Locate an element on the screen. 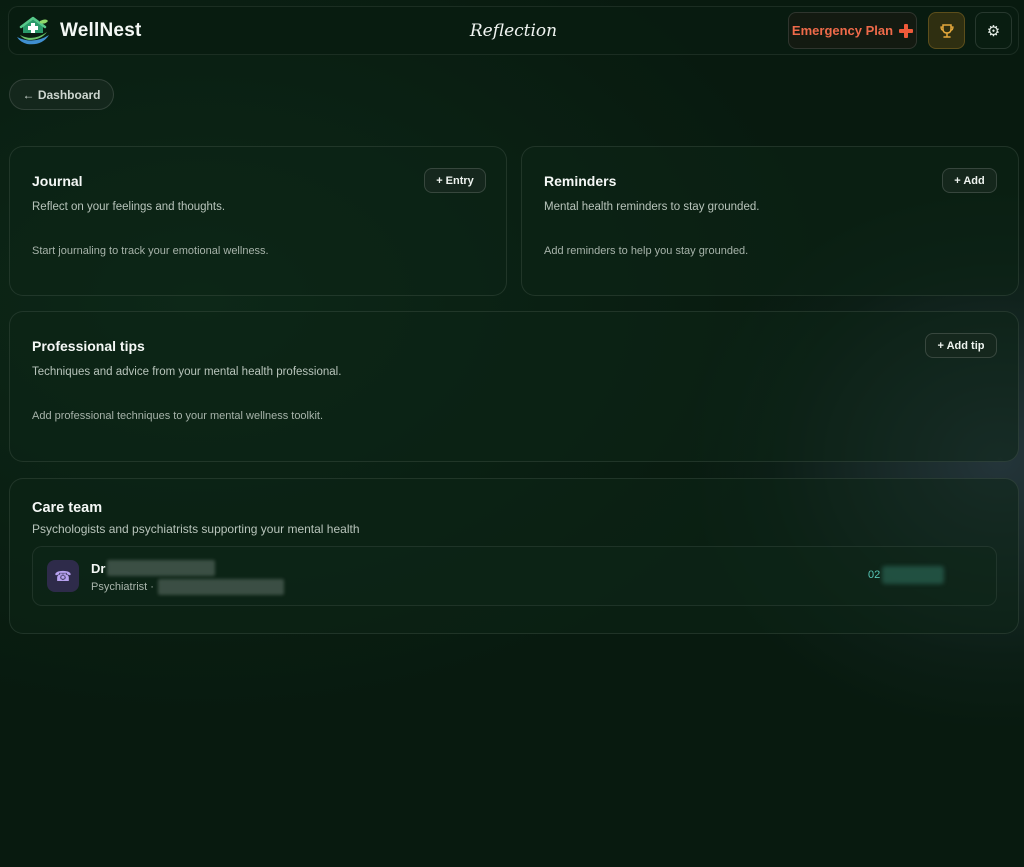  back-to-dashboard-button: ← Dashboard is located at coordinates (61, 94).